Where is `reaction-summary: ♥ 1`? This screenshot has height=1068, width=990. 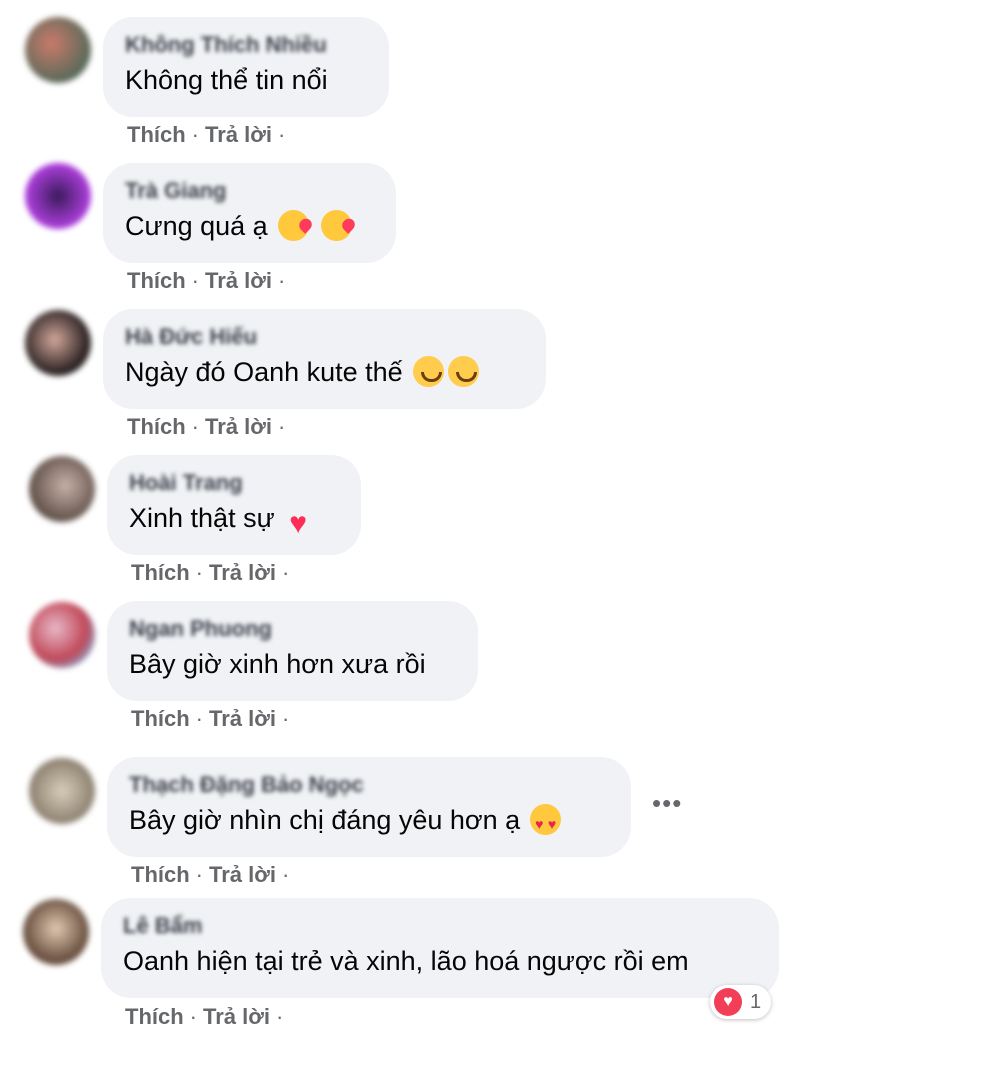
reaction-summary: ♥ 1 is located at coordinates (741, 1002).